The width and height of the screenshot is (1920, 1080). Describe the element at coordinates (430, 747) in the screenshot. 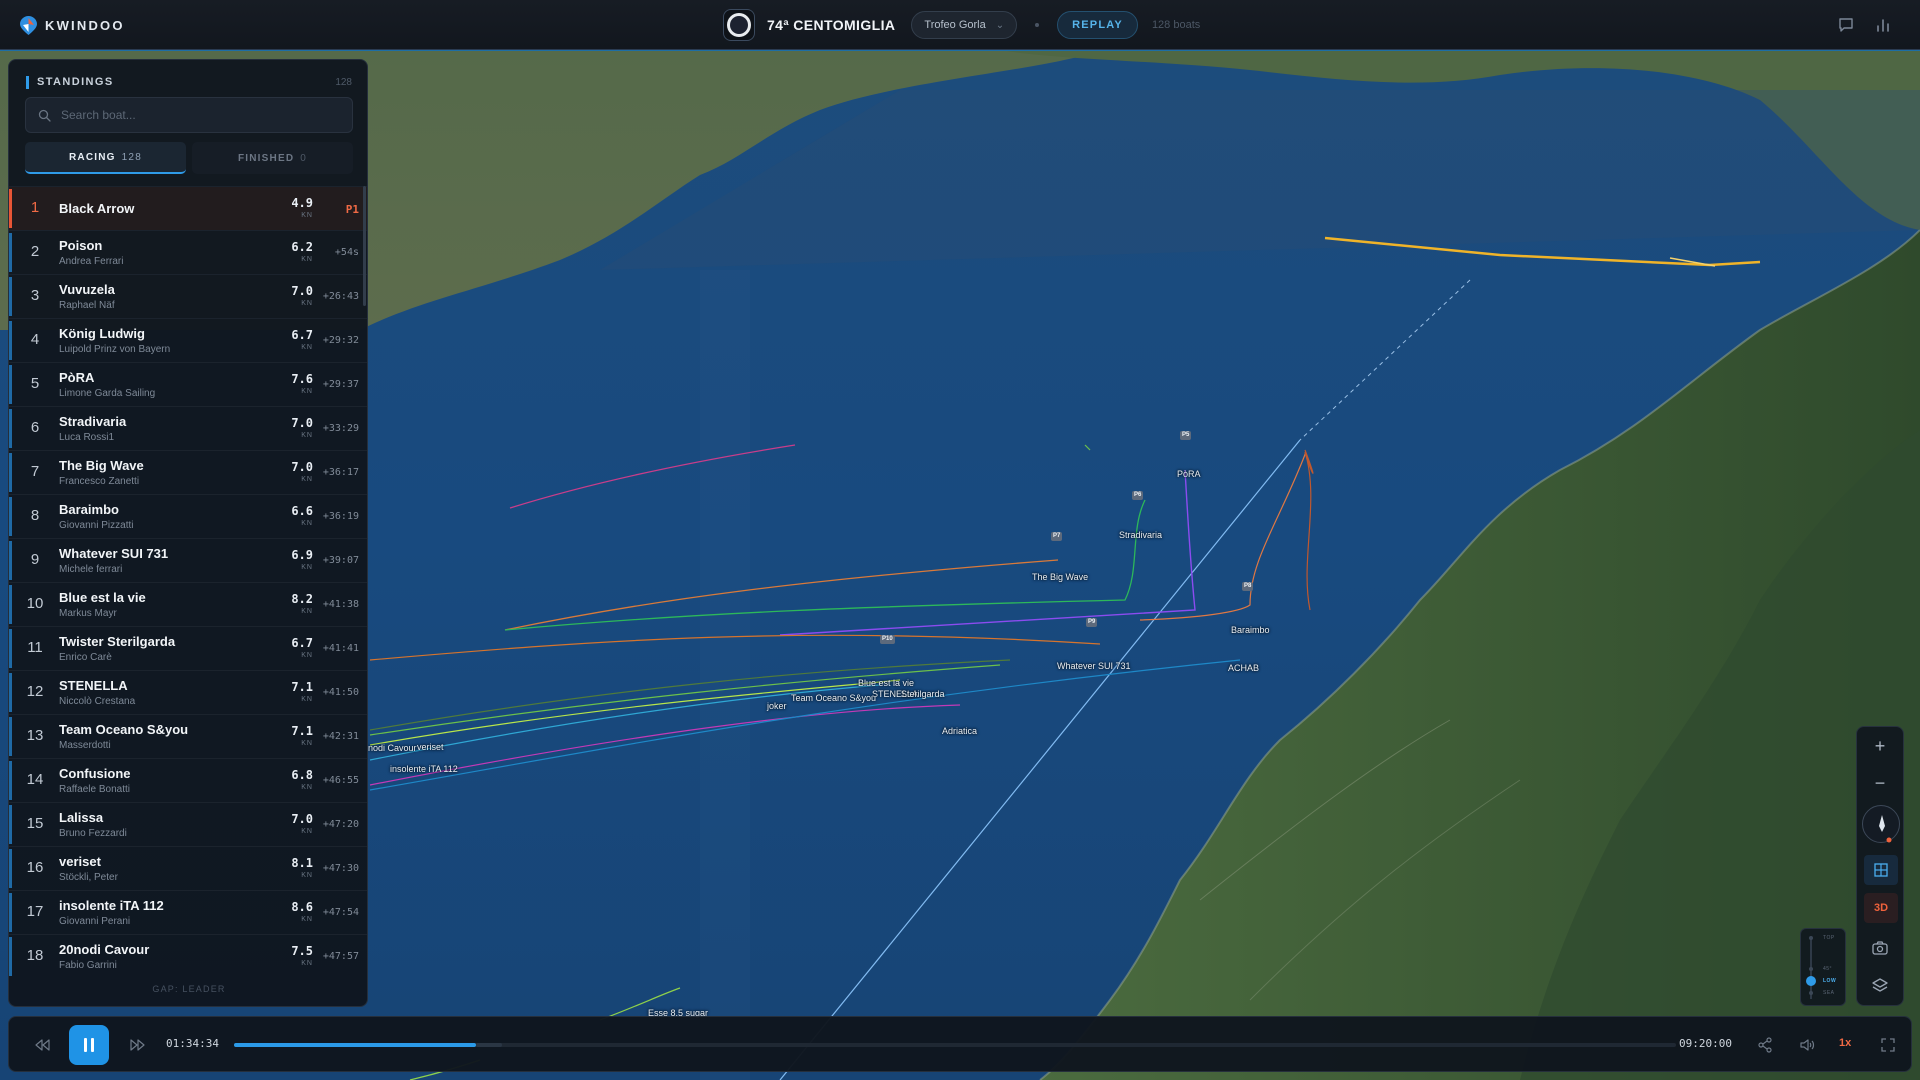

I see `boat-label: veriset` at that location.